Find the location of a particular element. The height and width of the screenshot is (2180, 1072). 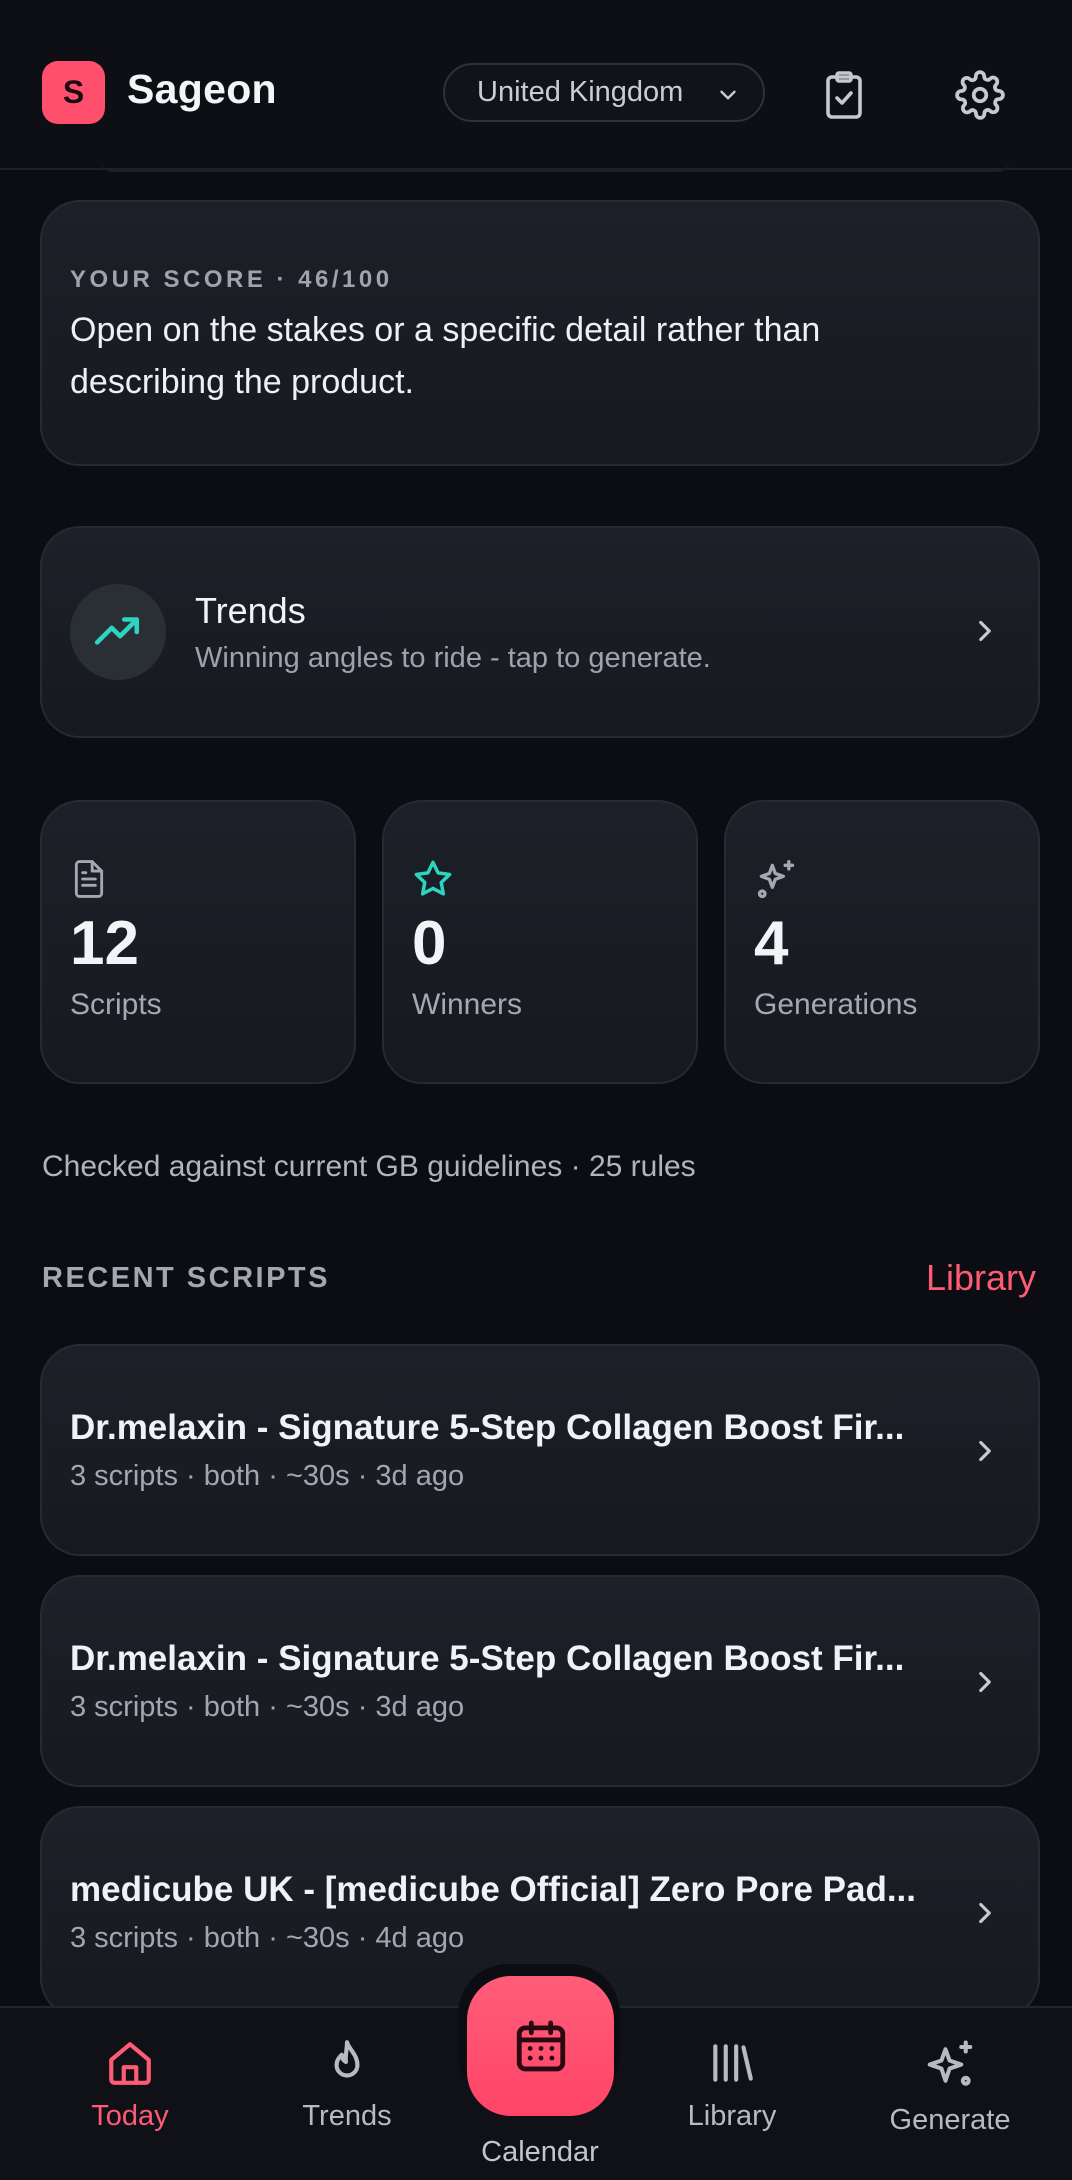

trending-up-icon-badge is located at coordinates (118, 632).